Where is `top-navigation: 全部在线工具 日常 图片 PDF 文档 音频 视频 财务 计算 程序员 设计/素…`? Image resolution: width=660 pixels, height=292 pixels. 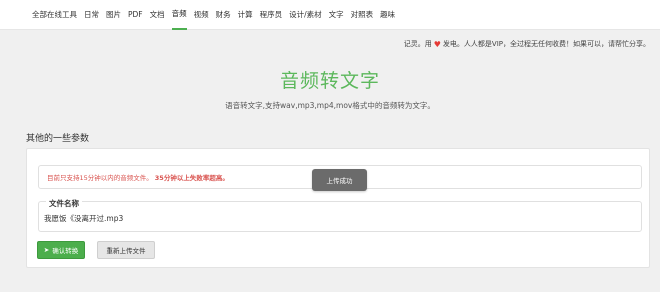 top-navigation: 全部在线工具 日常 图片 PDF 文档 音频 视频 财务 计算 程序员 设计/素… is located at coordinates (330, 15).